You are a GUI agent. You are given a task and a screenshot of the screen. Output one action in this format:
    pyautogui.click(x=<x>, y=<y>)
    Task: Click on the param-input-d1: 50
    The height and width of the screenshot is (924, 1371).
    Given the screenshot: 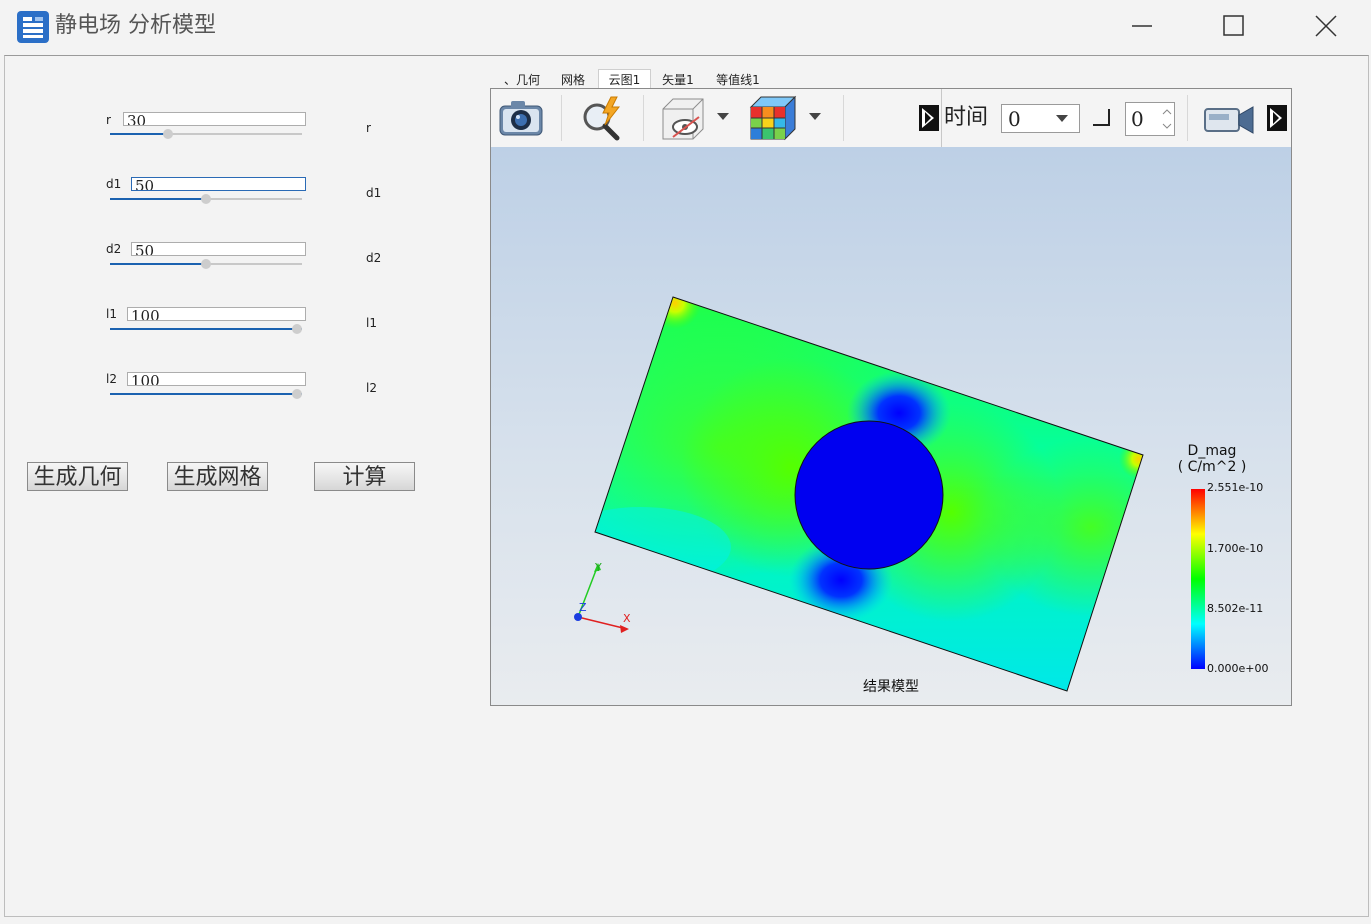 What is the action you would take?
    pyautogui.click(x=218, y=184)
    